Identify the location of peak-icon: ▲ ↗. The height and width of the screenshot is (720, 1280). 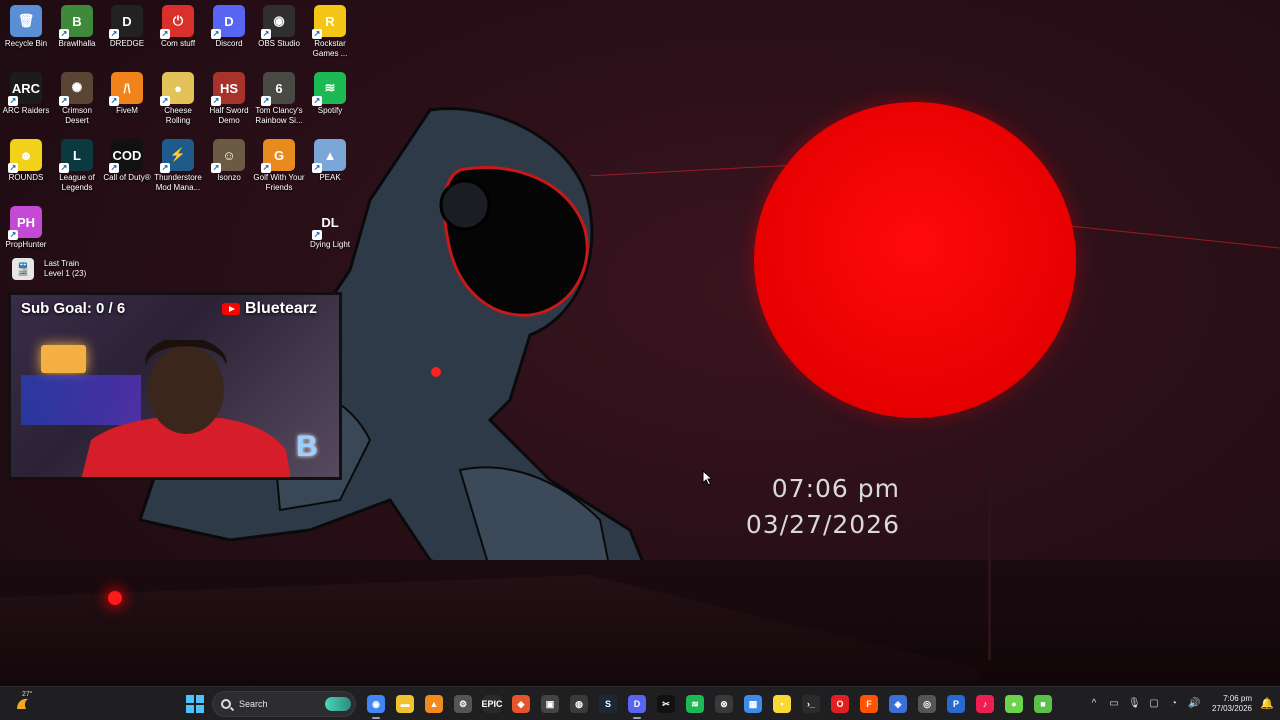
(329, 156).